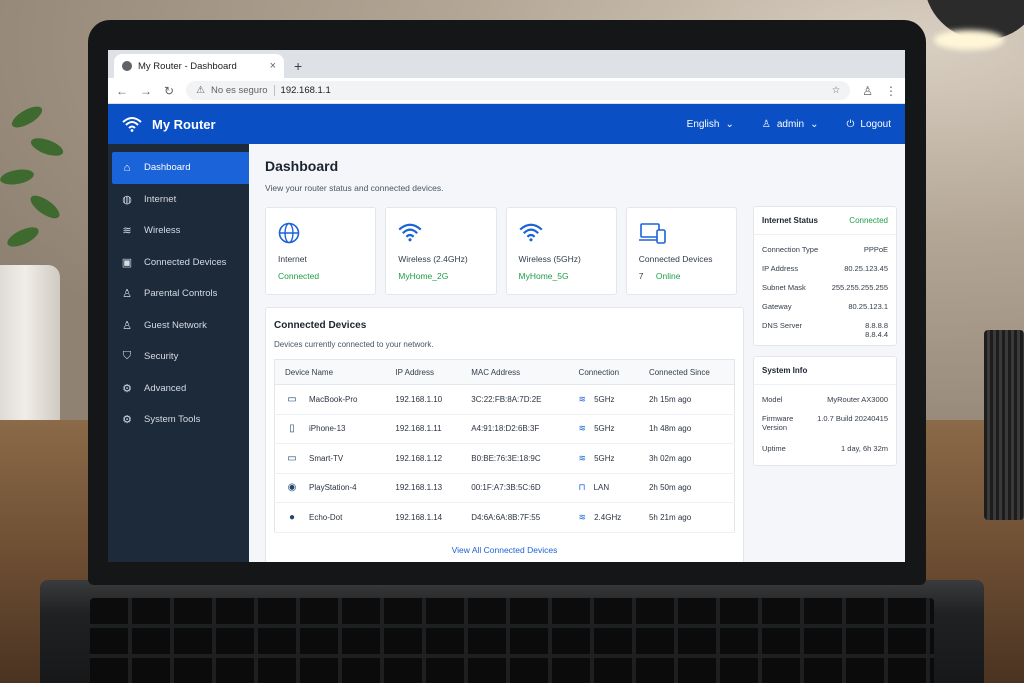  Describe the element at coordinates (178, 263) in the screenshot. I see `sidebar-item-connected-devices: ▣ Connected Devices` at that location.